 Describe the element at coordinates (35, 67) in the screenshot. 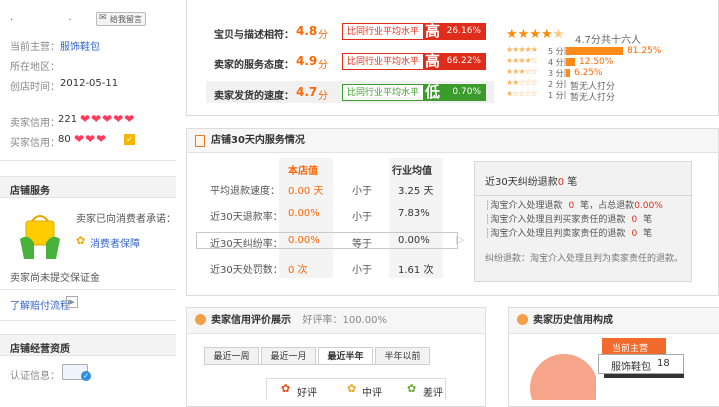

I see `location-label: 所在地区：` at that location.